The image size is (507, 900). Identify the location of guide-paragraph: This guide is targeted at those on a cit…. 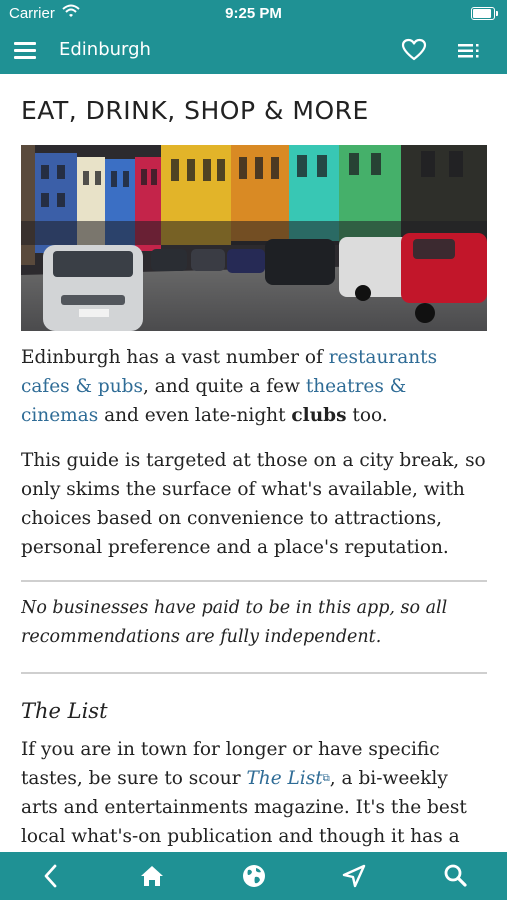
(253, 504).